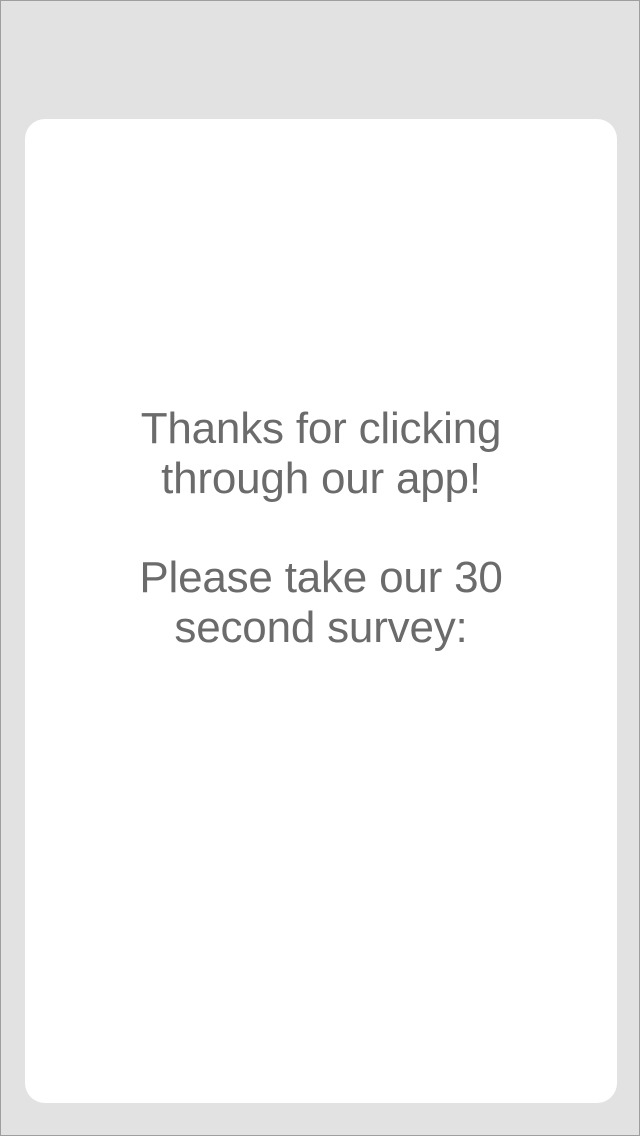 This screenshot has width=640, height=1136. I want to click on thanks-message: Thanks for clicking through our app!, so click(321, 454).